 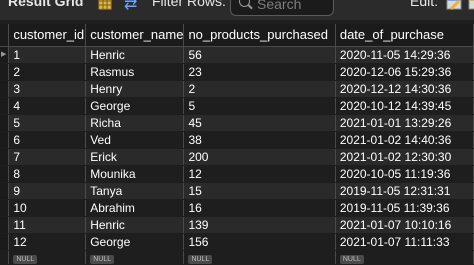 What do you see at coordinates (135, 257) in the screenshot?
I see `null-cell-customer-name: NULL` at bounding box center [135, 257].